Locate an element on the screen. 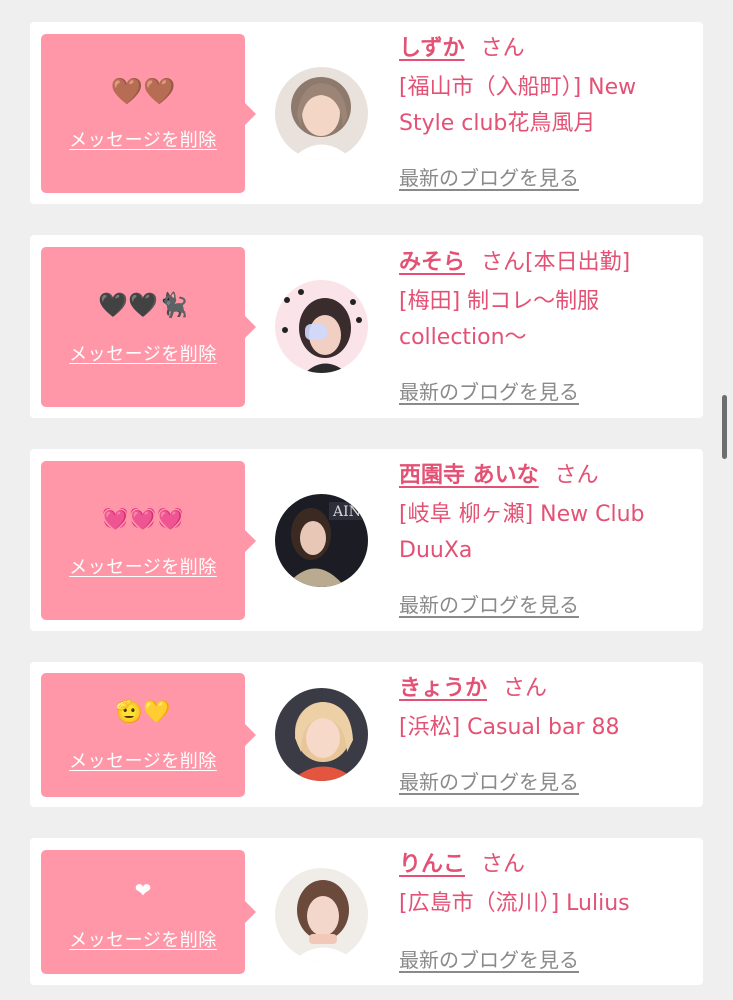 The image size is (733, 1000). scrollbar-thumb is located at coordinates (724, 427).